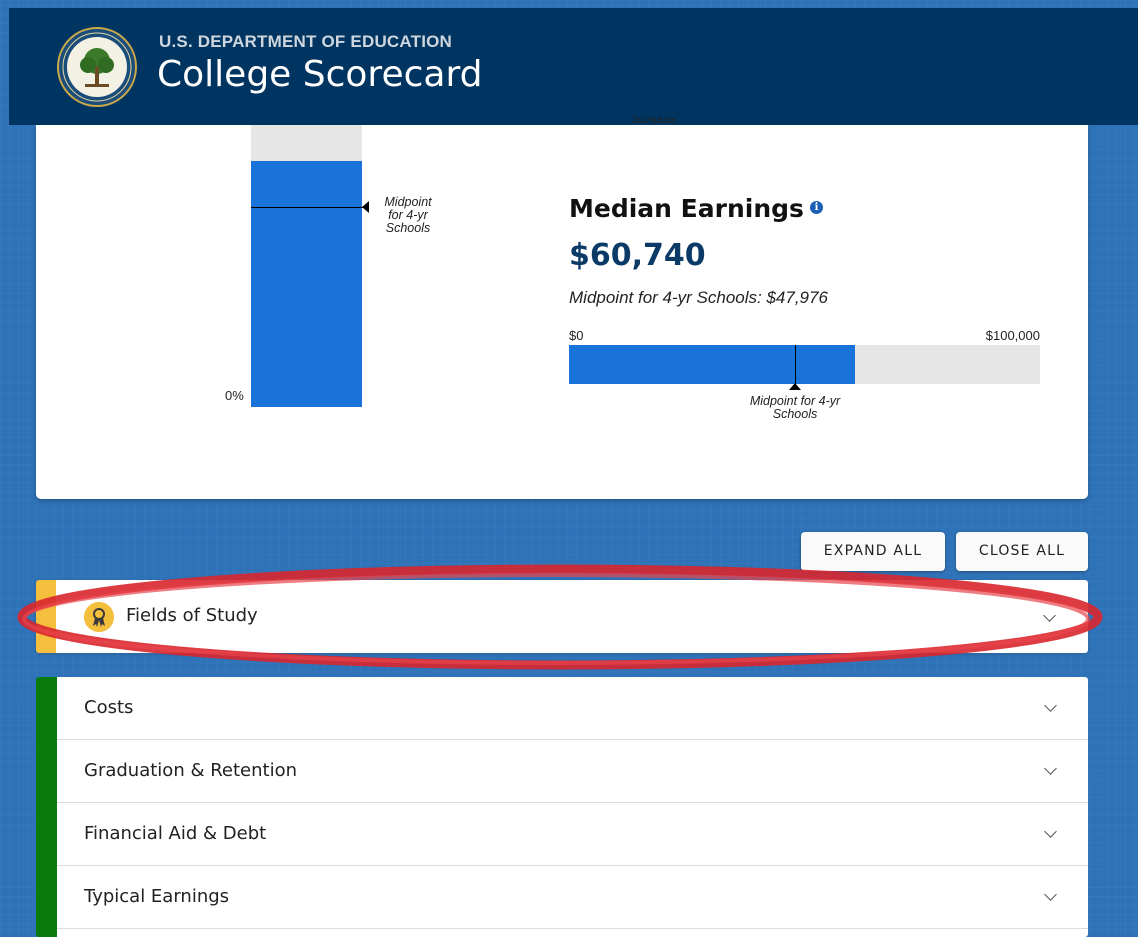 Image resolution: width=1138 pixels, height=937 pixels. I want to click on accordion-item-graduation-retention: Graduation & Retention, so click(572, 771).